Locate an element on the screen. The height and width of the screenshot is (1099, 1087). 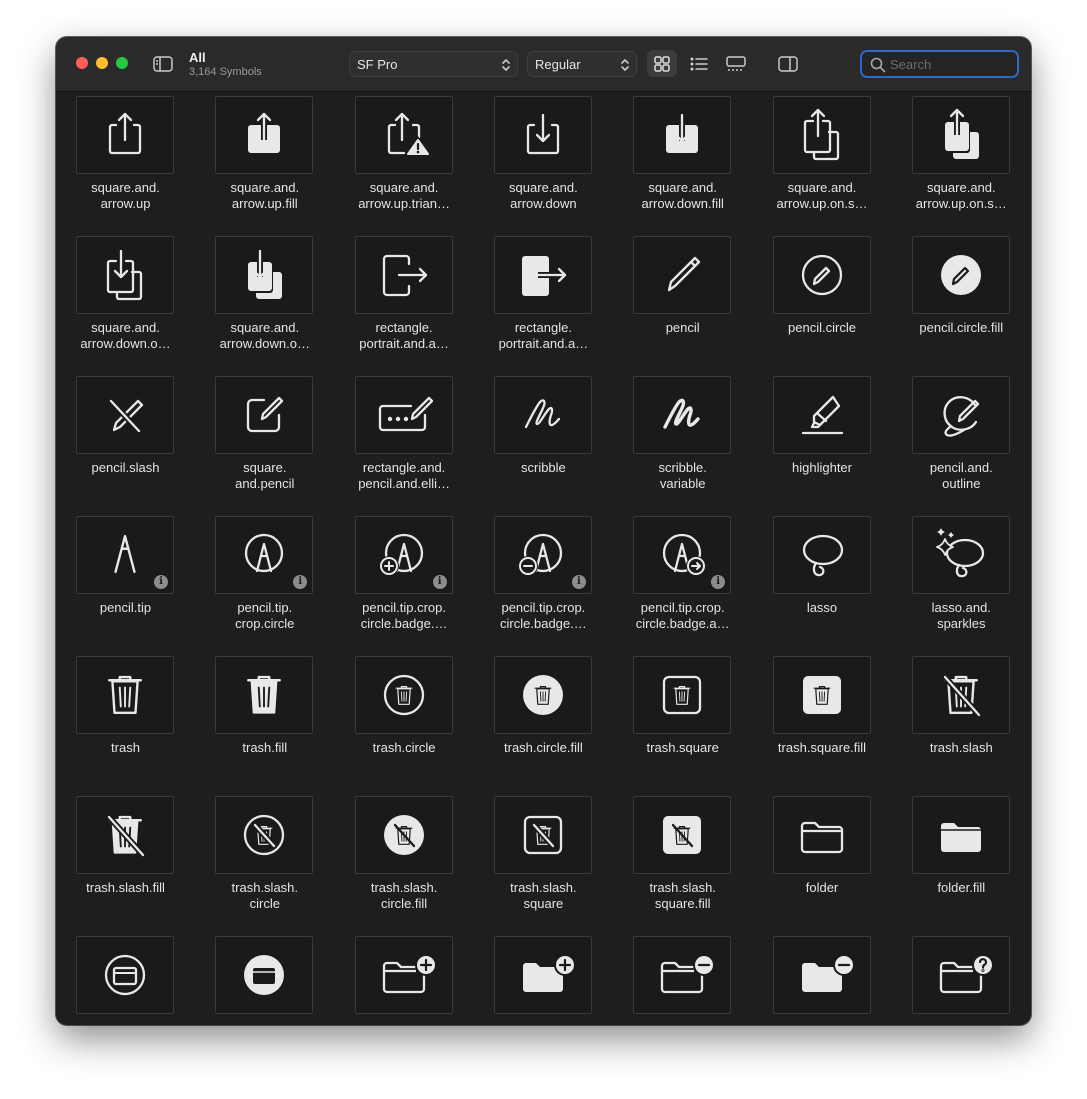
symbol-cell: i pencil.tip. crop.circle is located at coordinates (264, 582).